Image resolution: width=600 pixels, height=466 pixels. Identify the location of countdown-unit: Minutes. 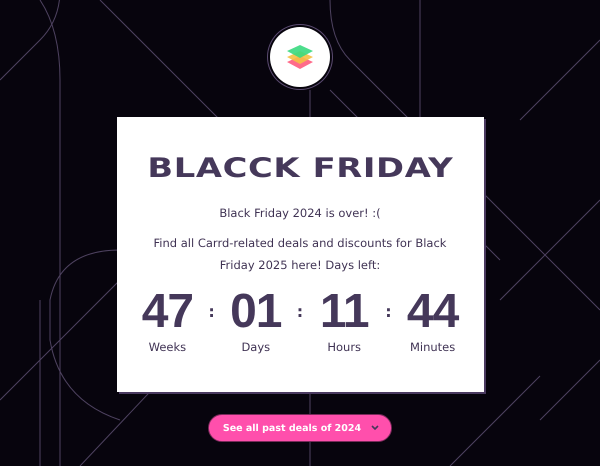
(433, 347).